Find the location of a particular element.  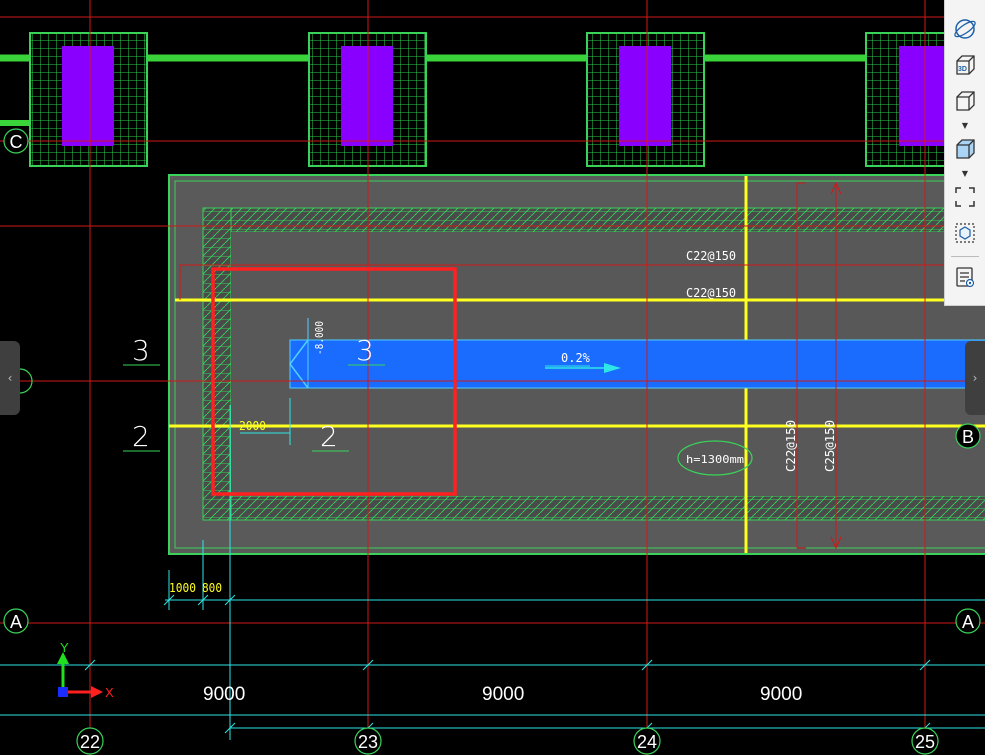

orbit-icon is located at coordinates (965, 29).